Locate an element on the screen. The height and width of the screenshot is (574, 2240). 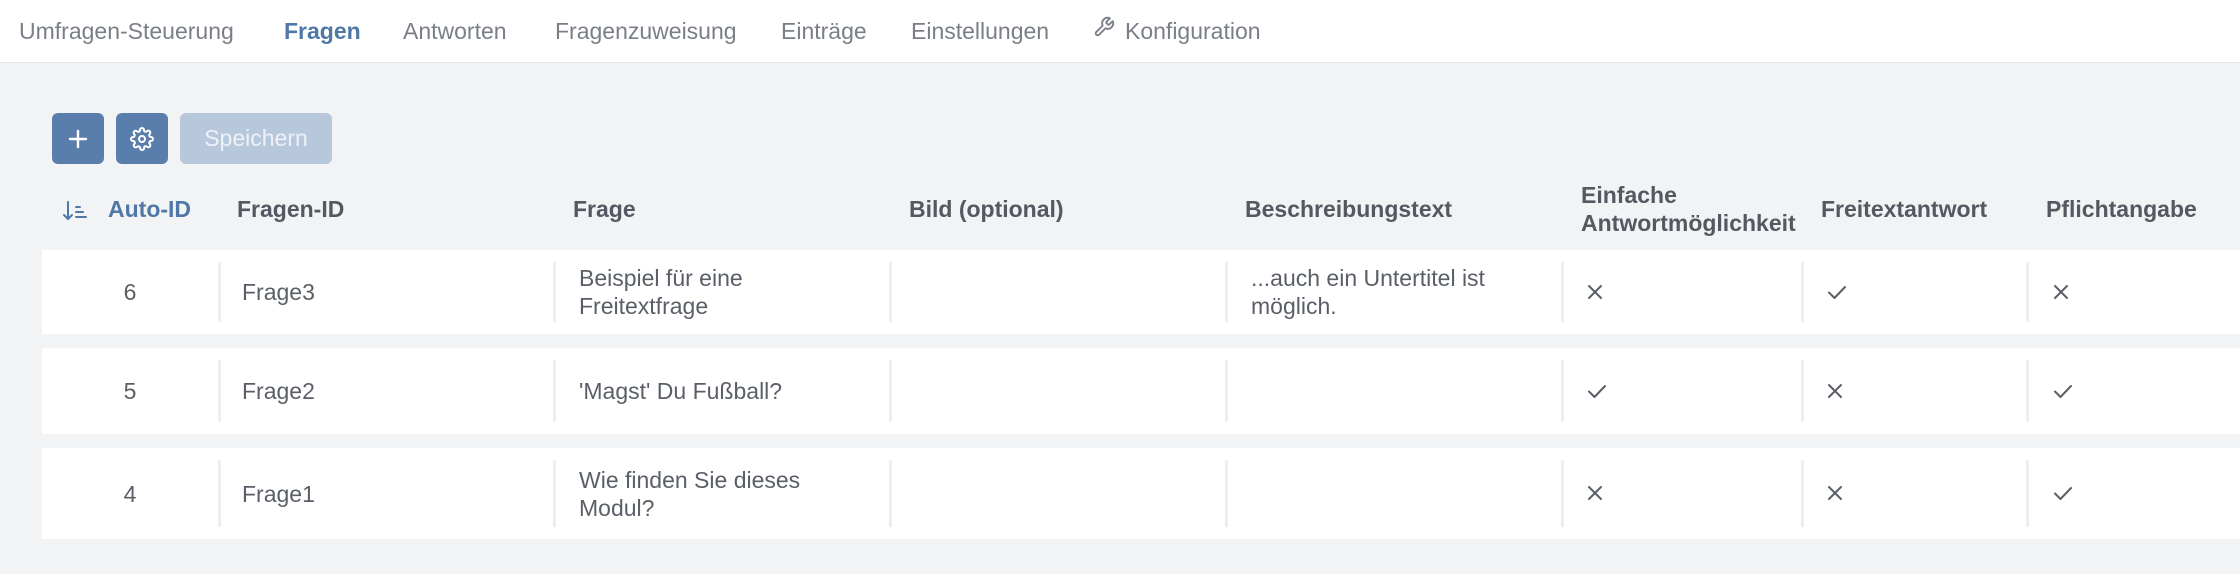
cell-fragen-id: Frage1 is located at coordinates (278, 494).